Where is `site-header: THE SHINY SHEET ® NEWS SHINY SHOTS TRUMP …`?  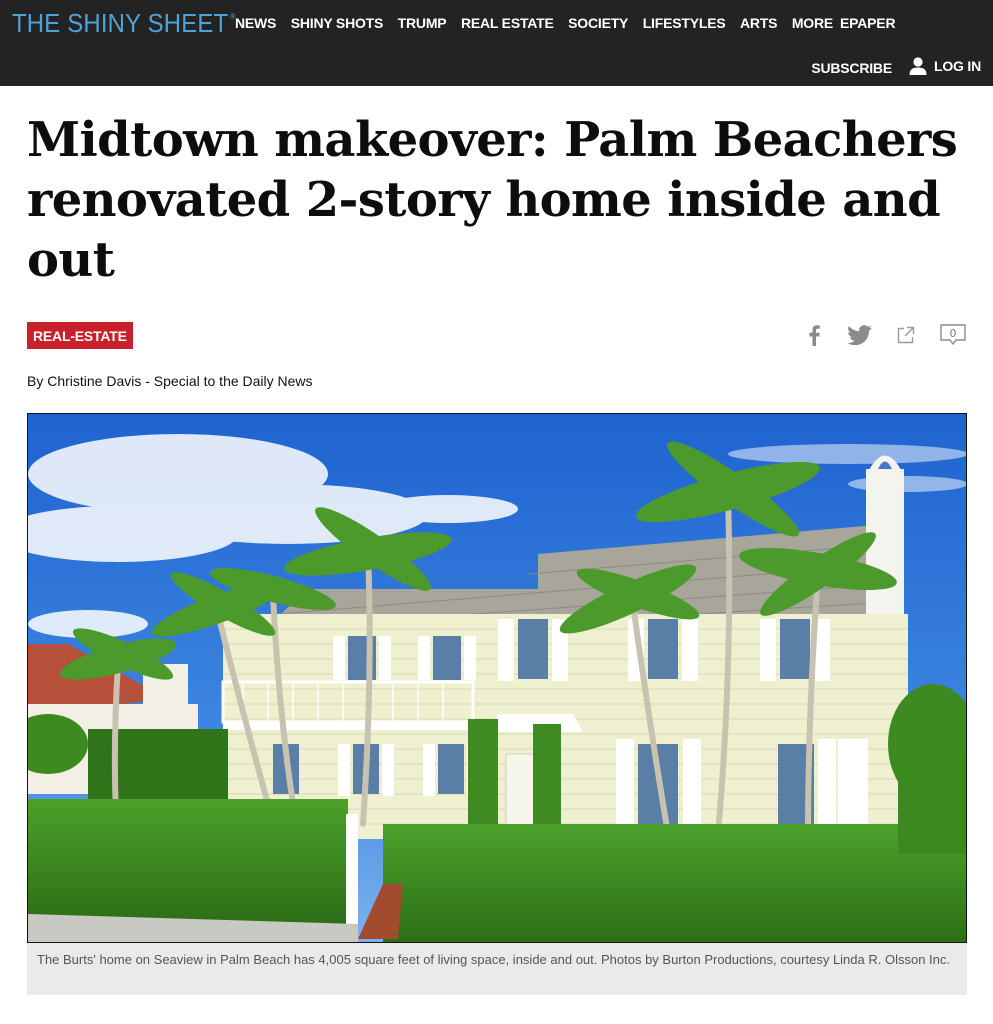
site-header: THE SHINY SHEET ® NEWS SHINY SHOTS TRUMP … is located at coordinates (496, 43).